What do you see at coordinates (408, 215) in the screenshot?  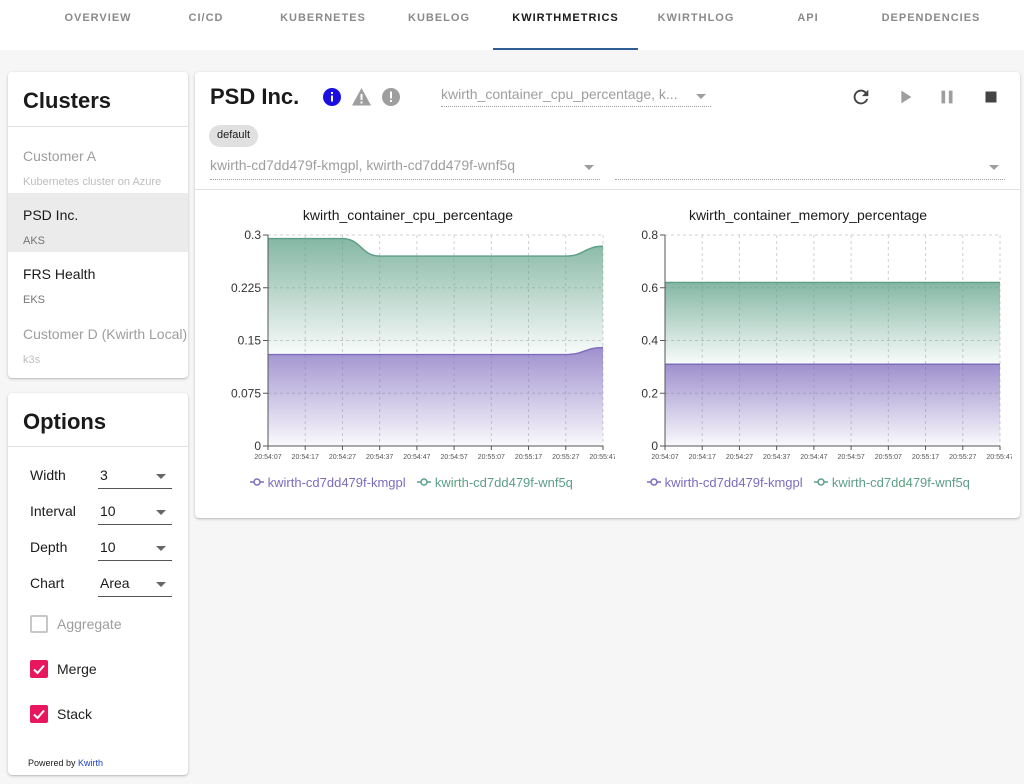 I see `chart-title: kwirth_container_cpu_percentage` at bounding box center [408, 215].